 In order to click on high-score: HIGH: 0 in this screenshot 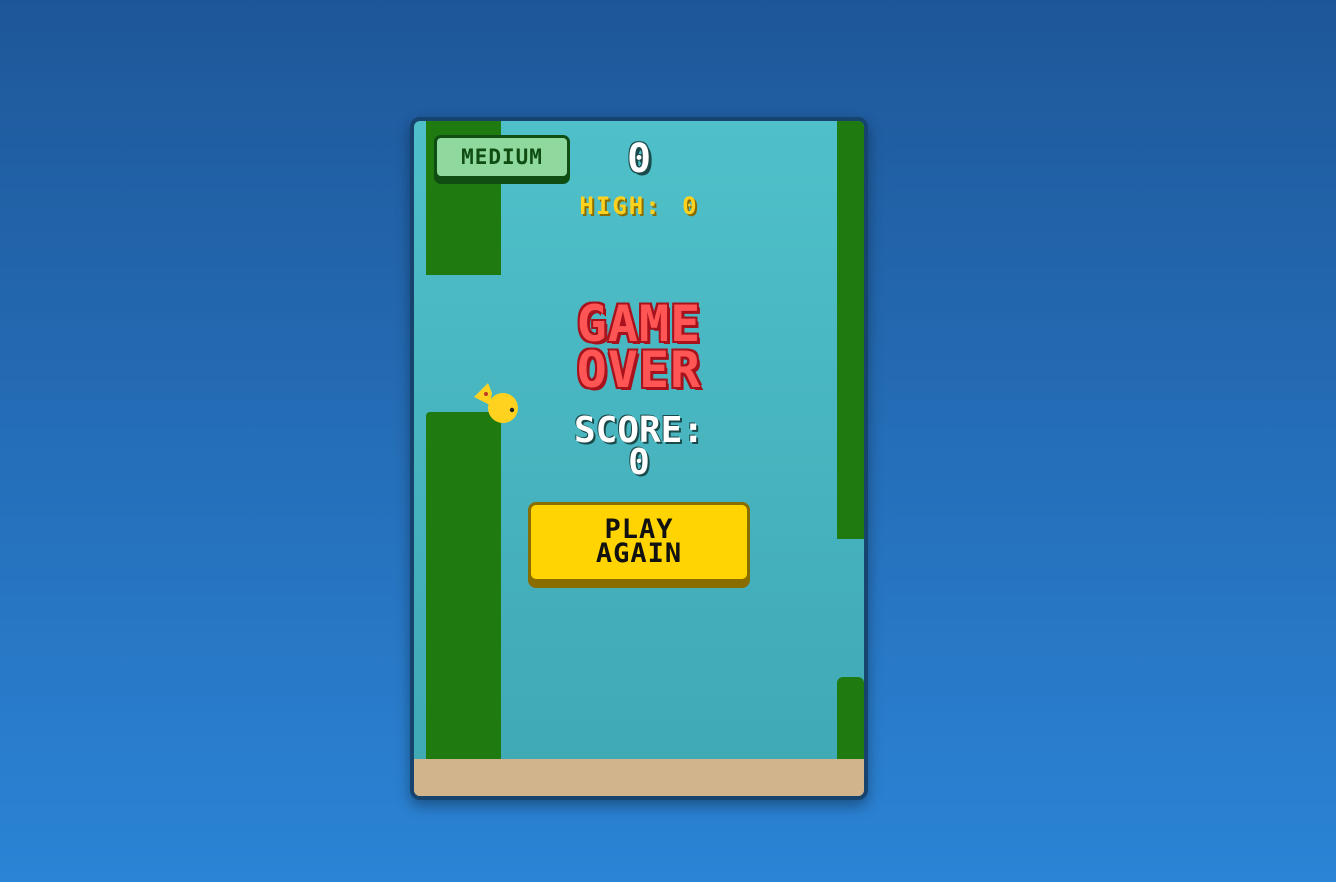, I will do `click(639, 206)`.